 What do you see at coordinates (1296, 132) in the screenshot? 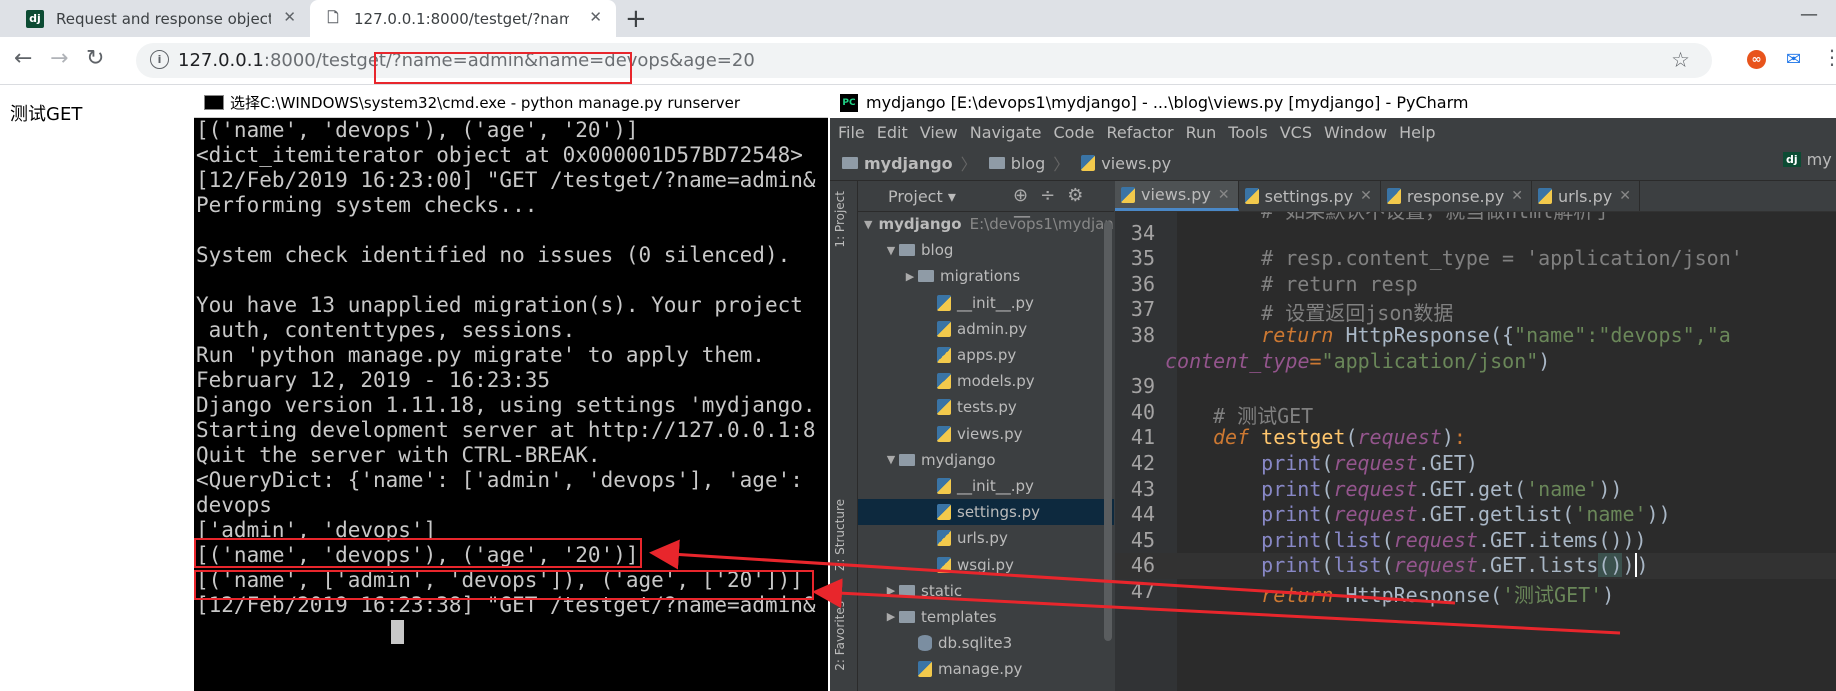
I see `menu-vcs: VCS` at bounding box center [1296, 132].